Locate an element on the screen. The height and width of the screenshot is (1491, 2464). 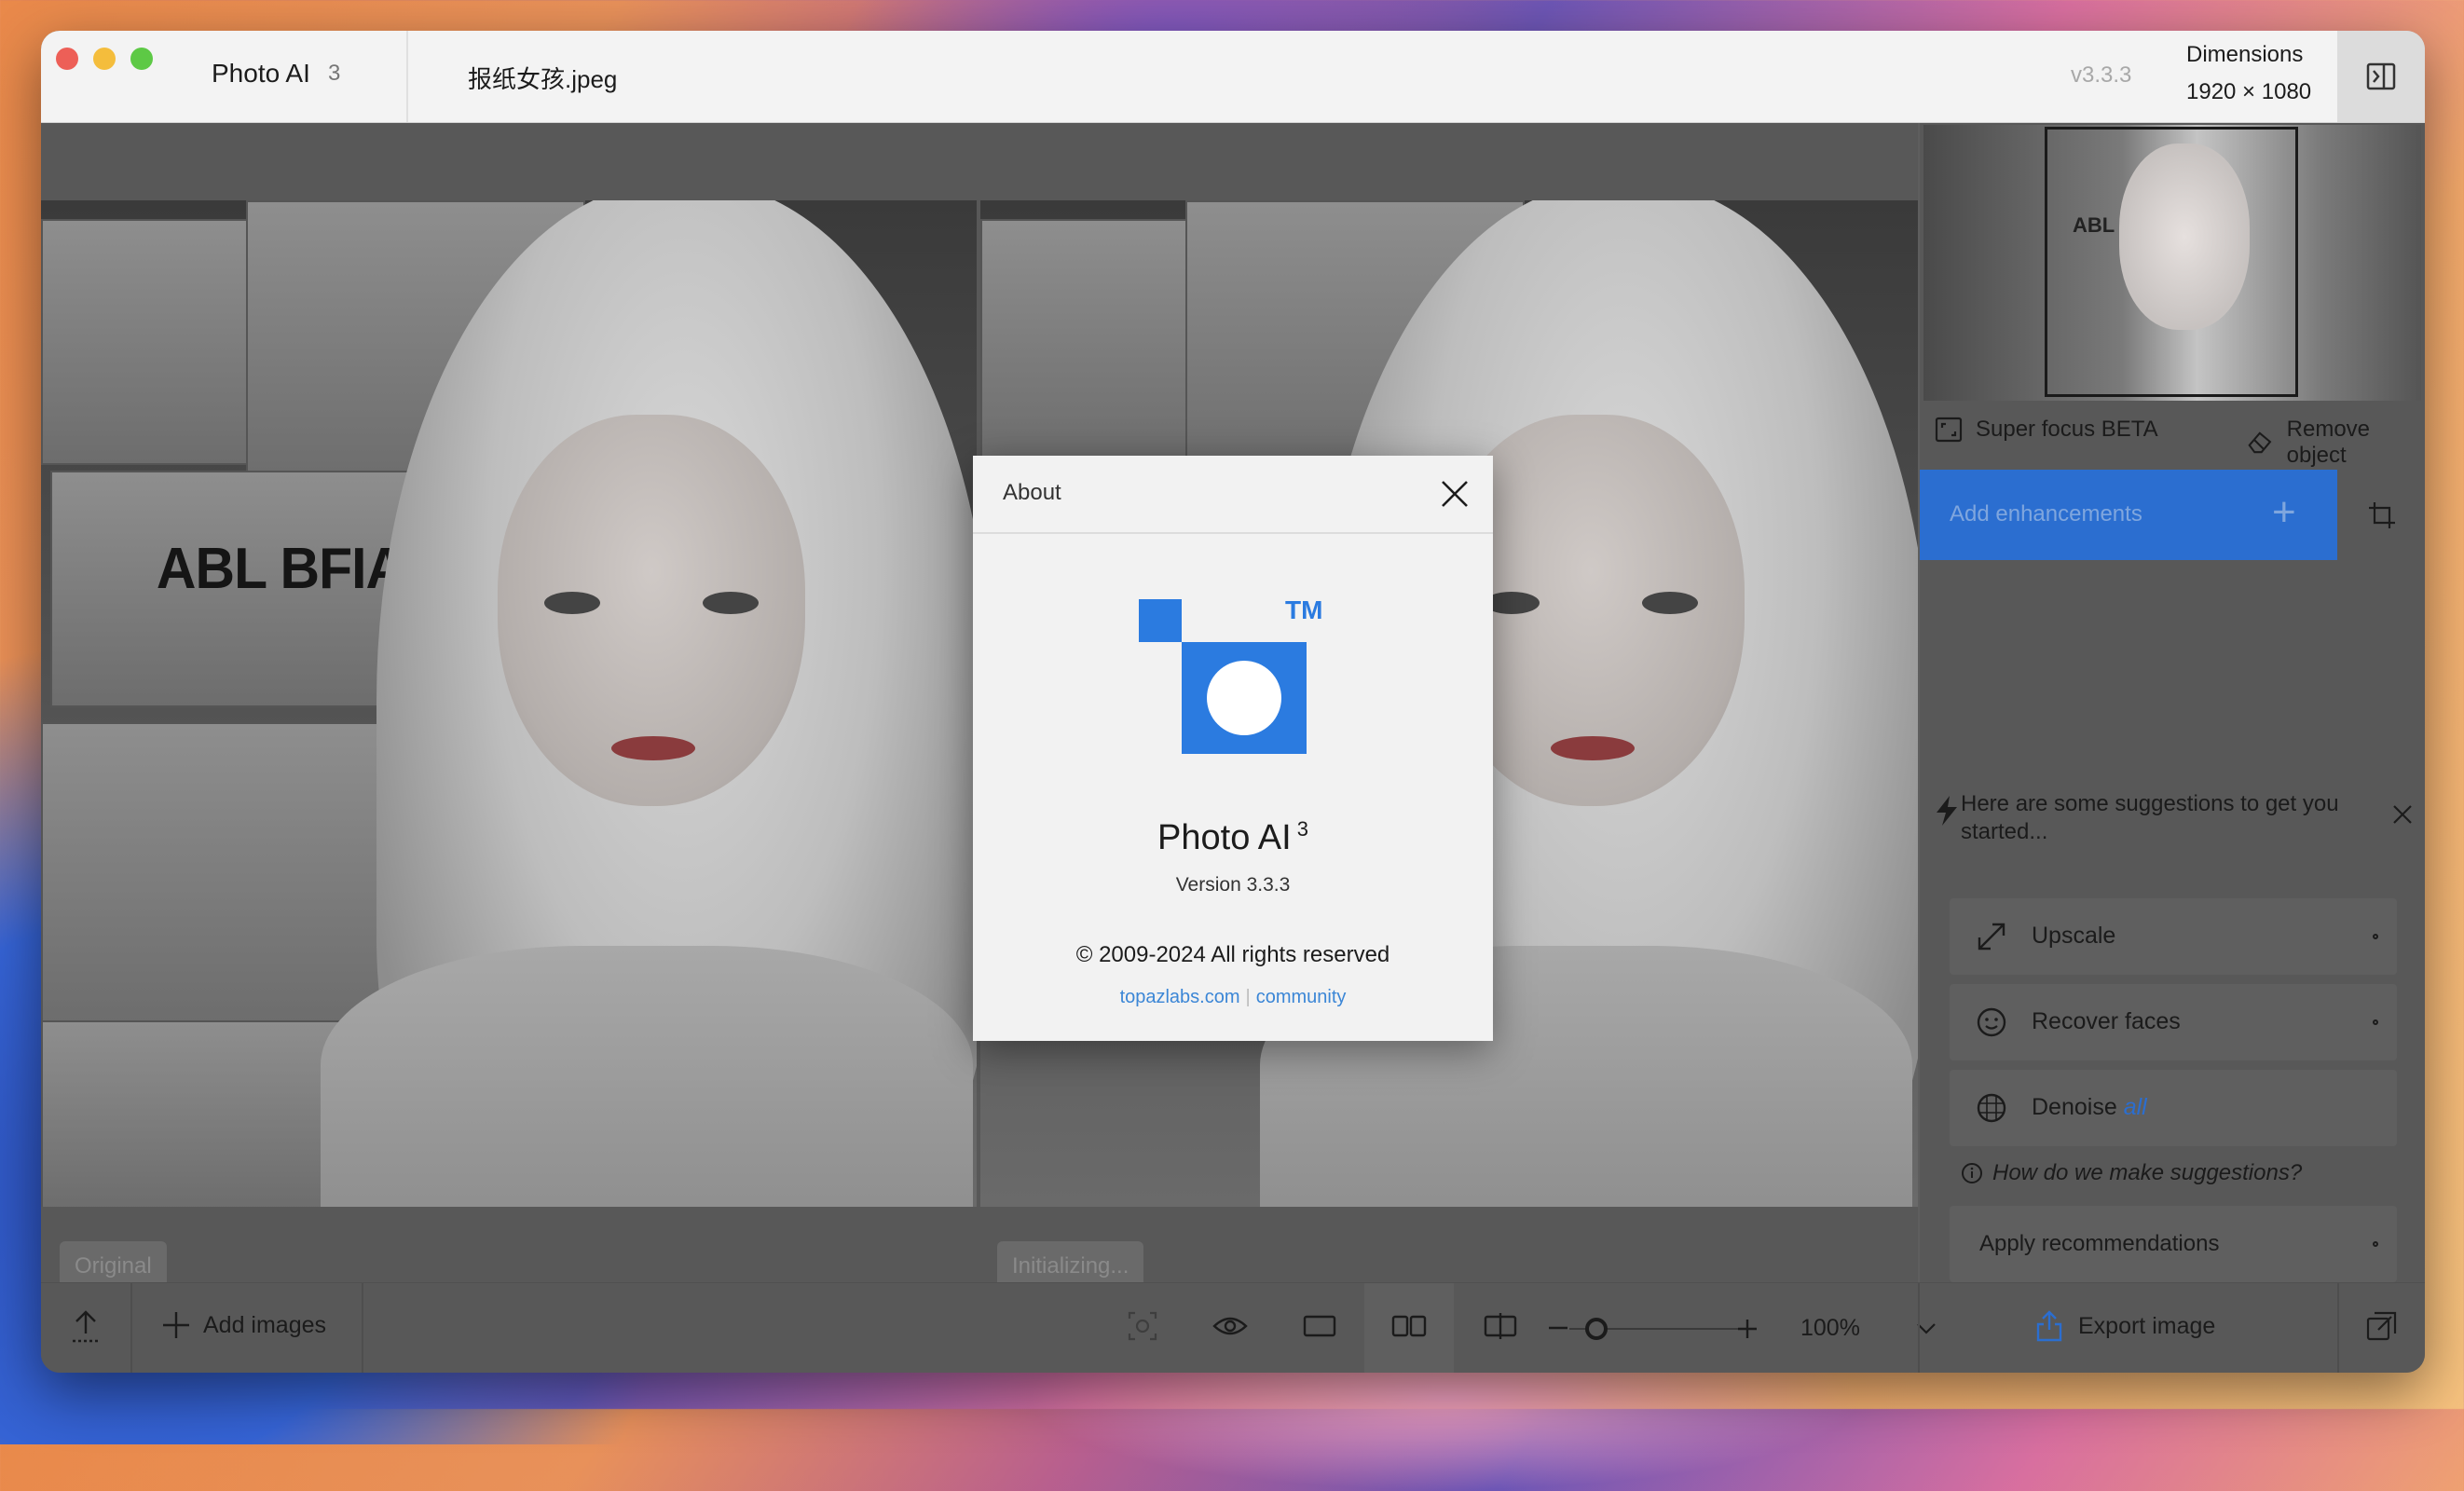
suggestion-label: Denoise all is located at coordinates (2089, 1107).